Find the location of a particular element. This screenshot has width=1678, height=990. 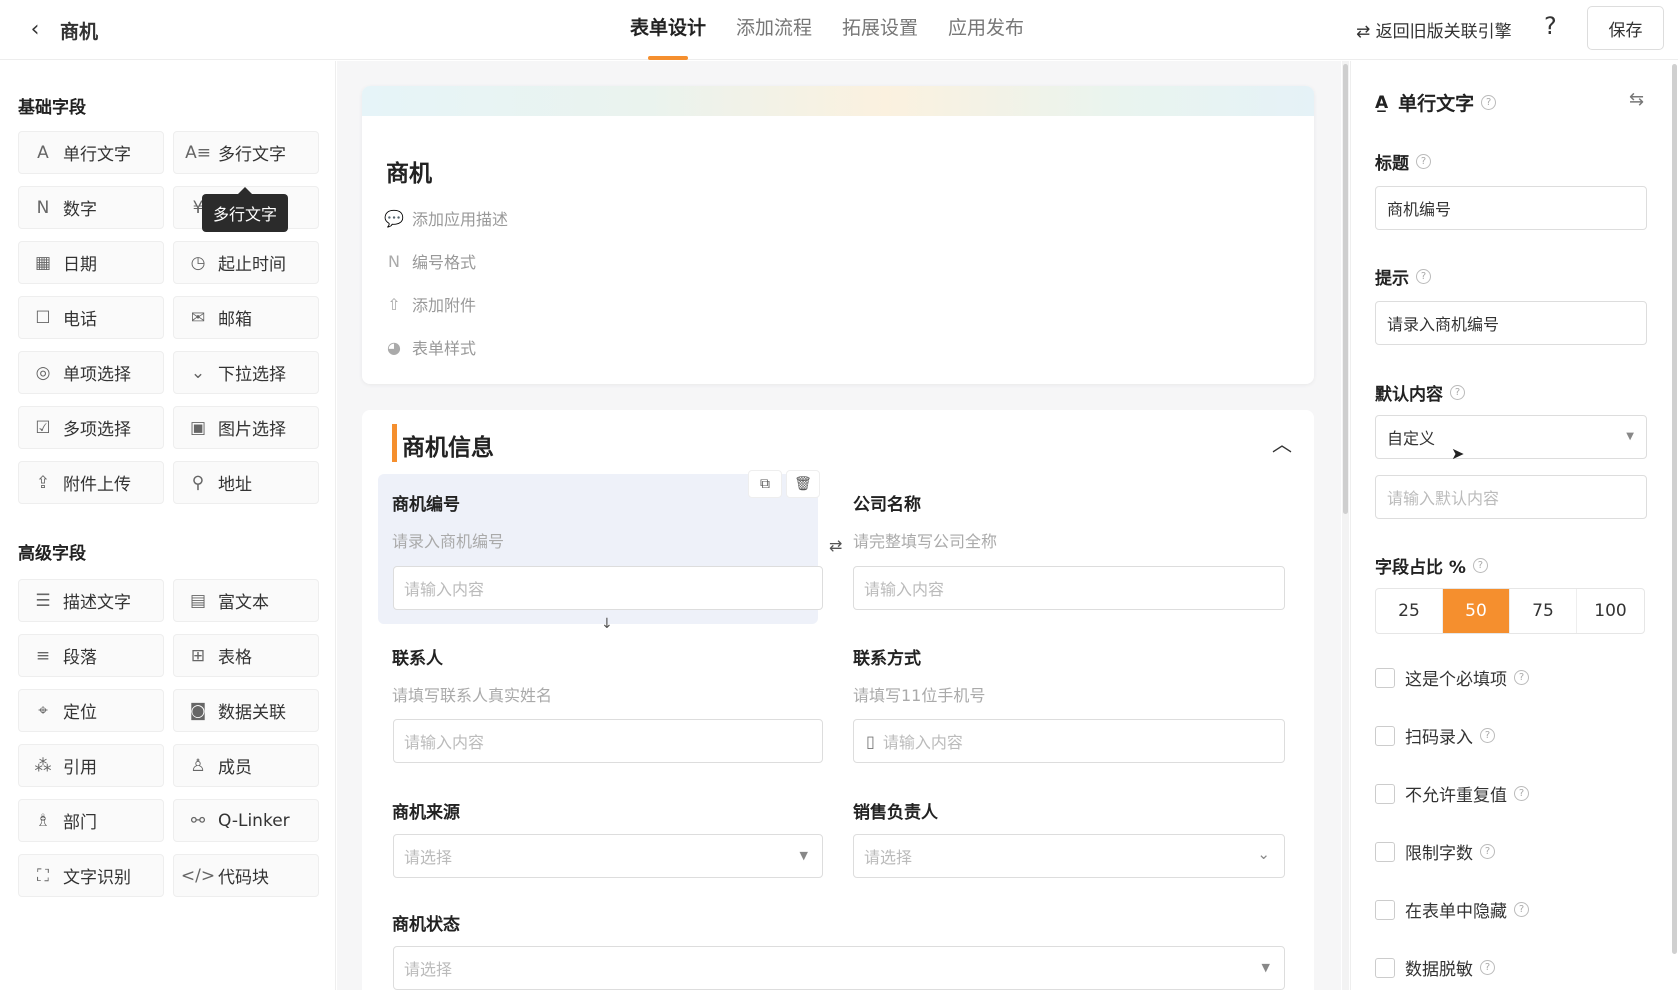

required-checkbox: 这是个必填项? is located at coordinates (1452, 677).